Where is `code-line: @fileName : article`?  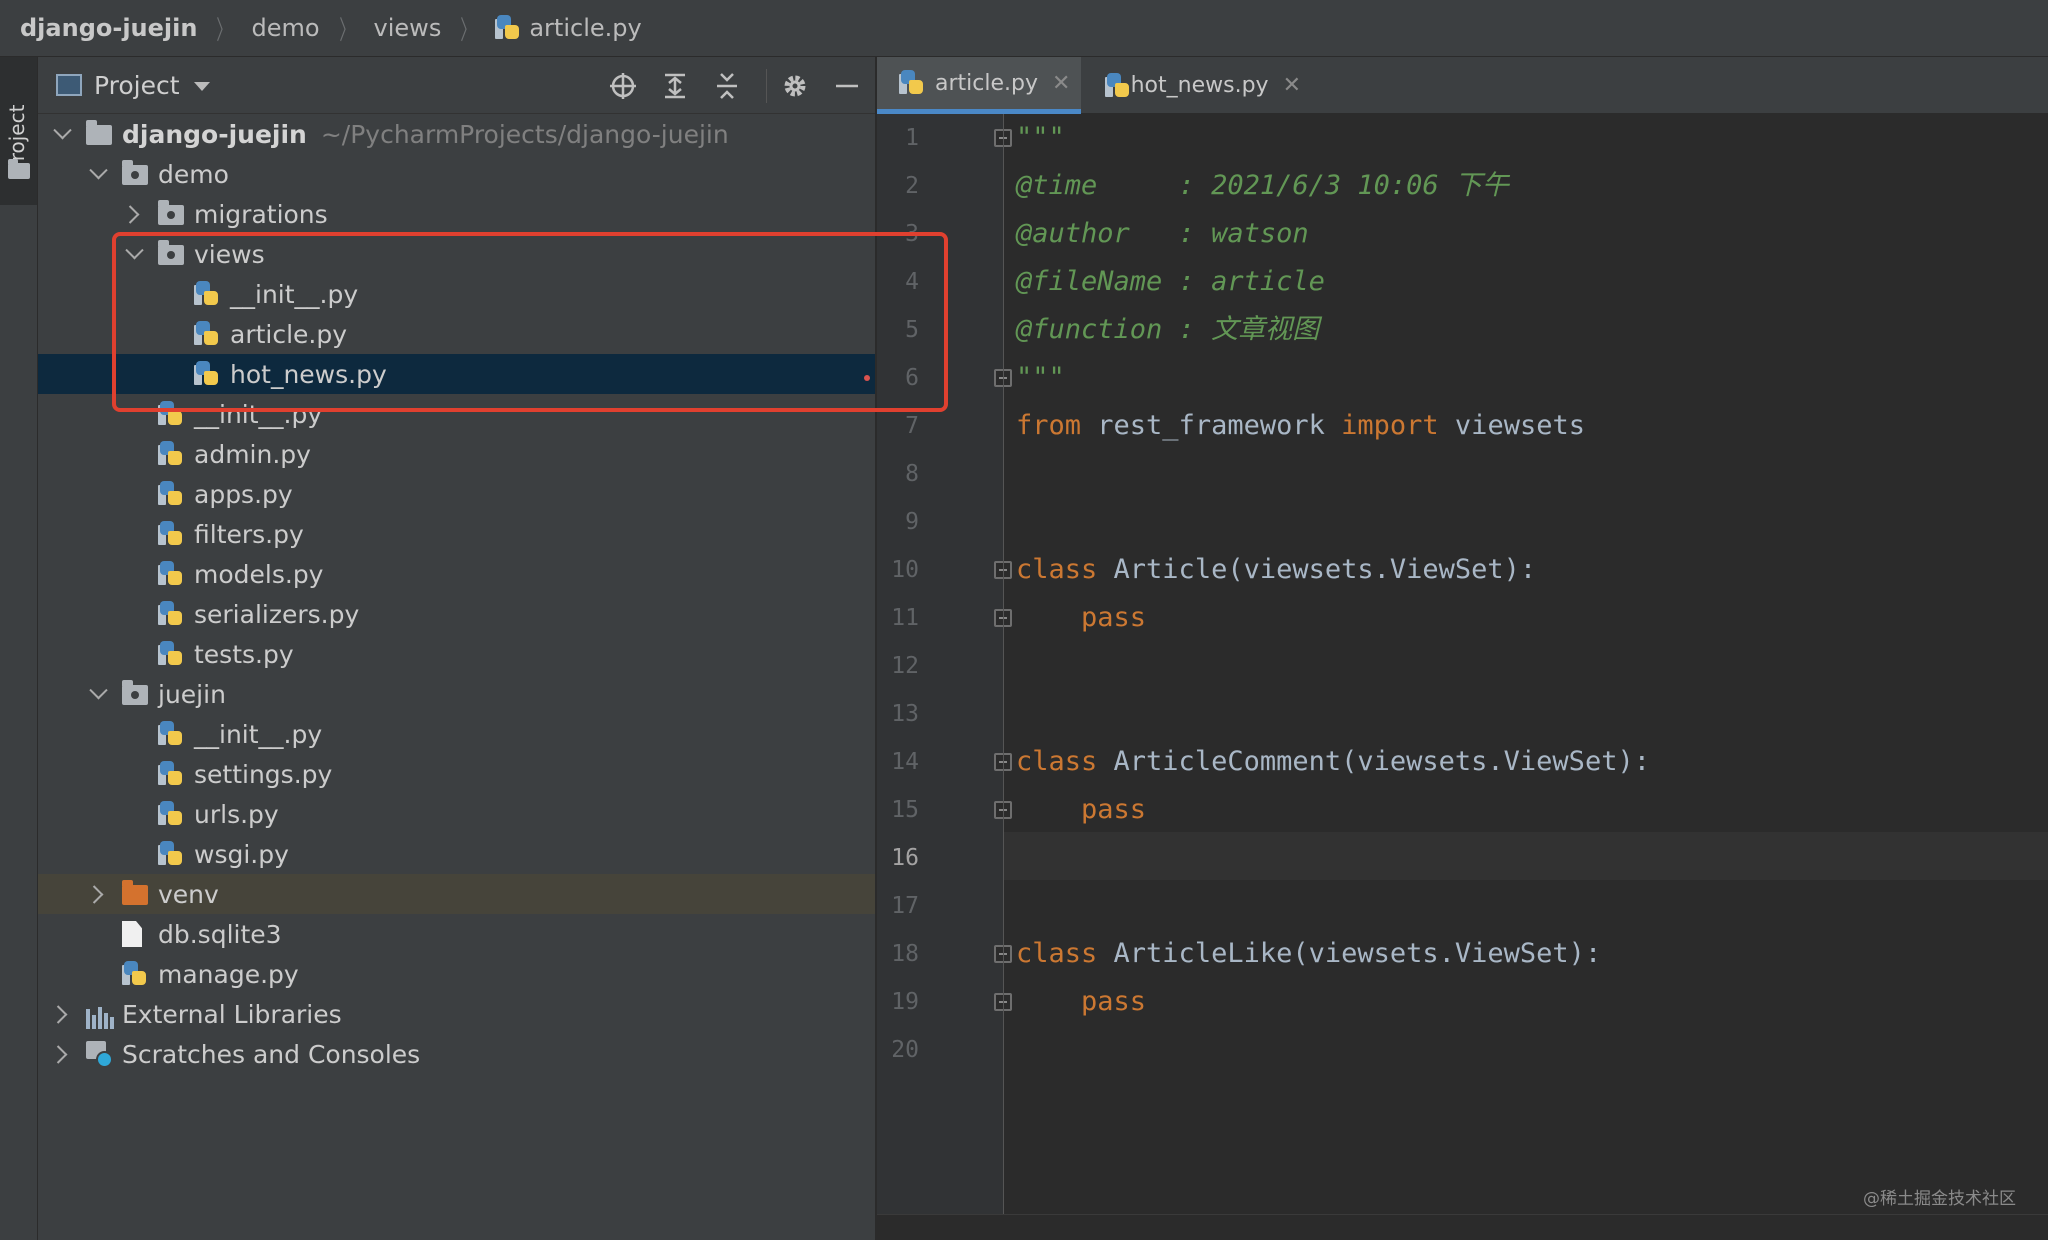 code-line: @fileName : article is located at coordinates (1170, 282).